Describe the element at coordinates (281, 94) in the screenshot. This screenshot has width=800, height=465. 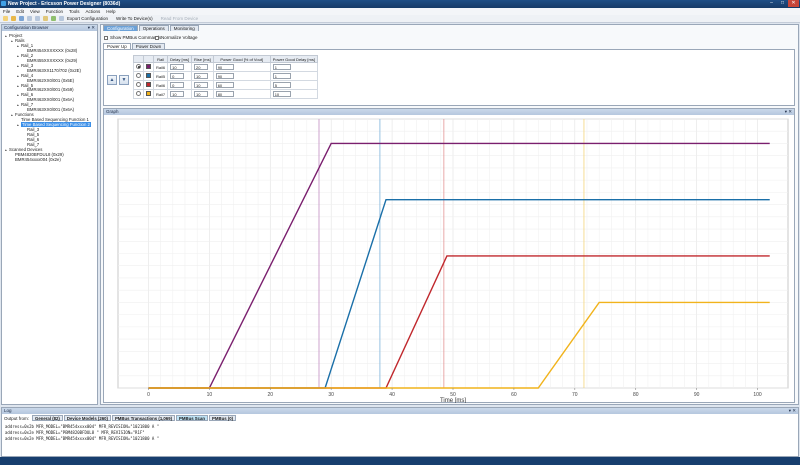
I see `power-good-delay-input: 10` at that location.